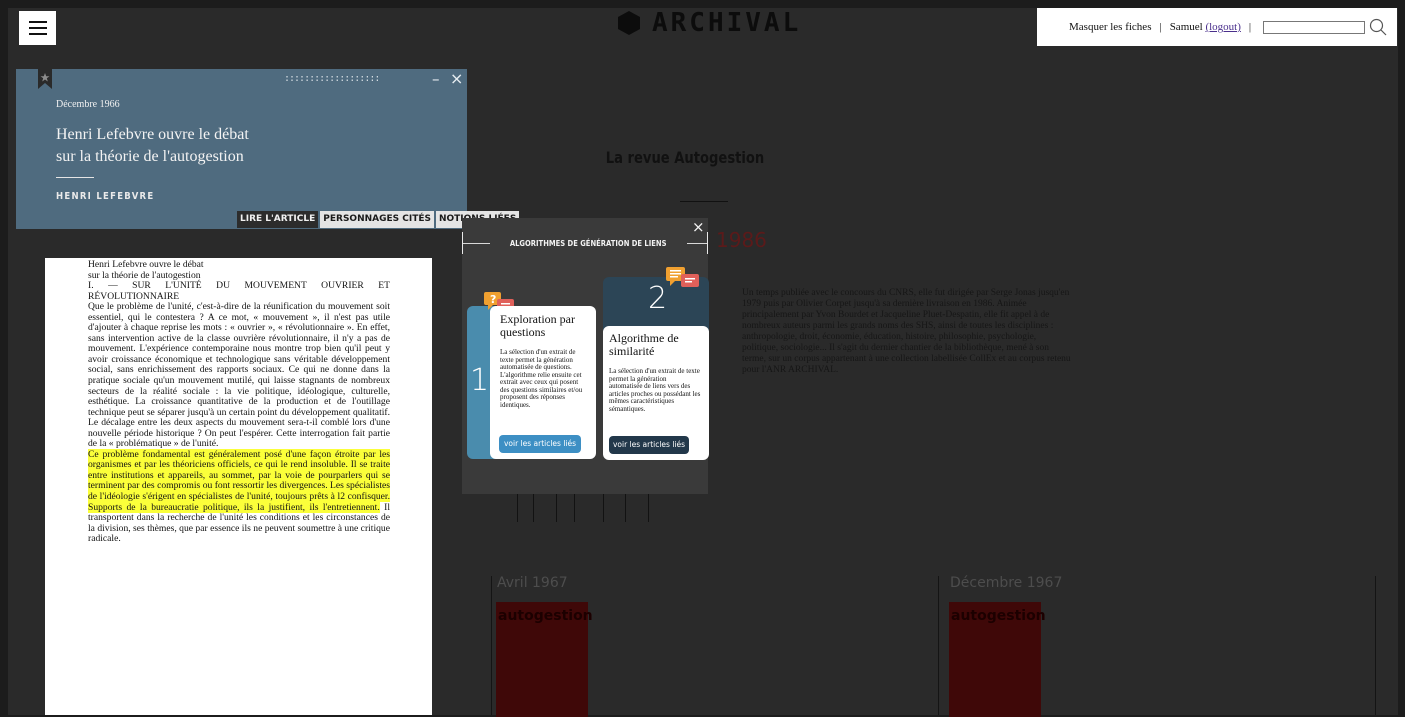 The image size is (1405, 717). Describe the element at coordinates (685, 157) in the screenshot. I see `section-title: La revue Autogestion` at that location.